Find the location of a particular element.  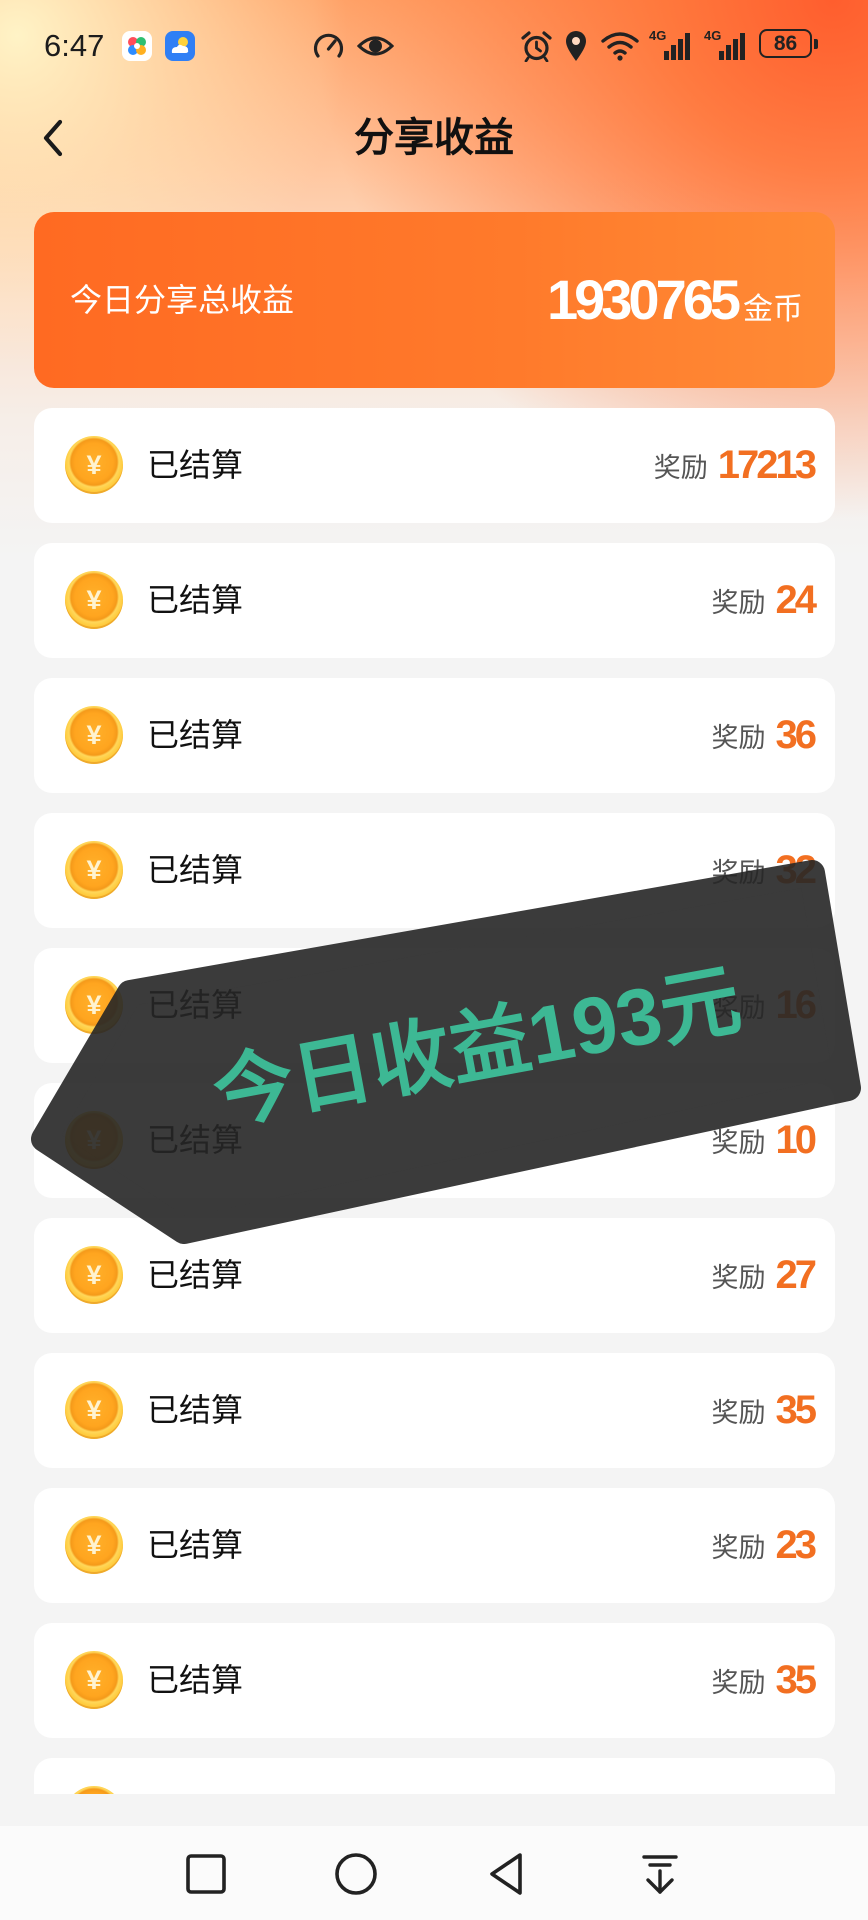

record-reward: 奖励 32 is located at coordinates (764, 870).